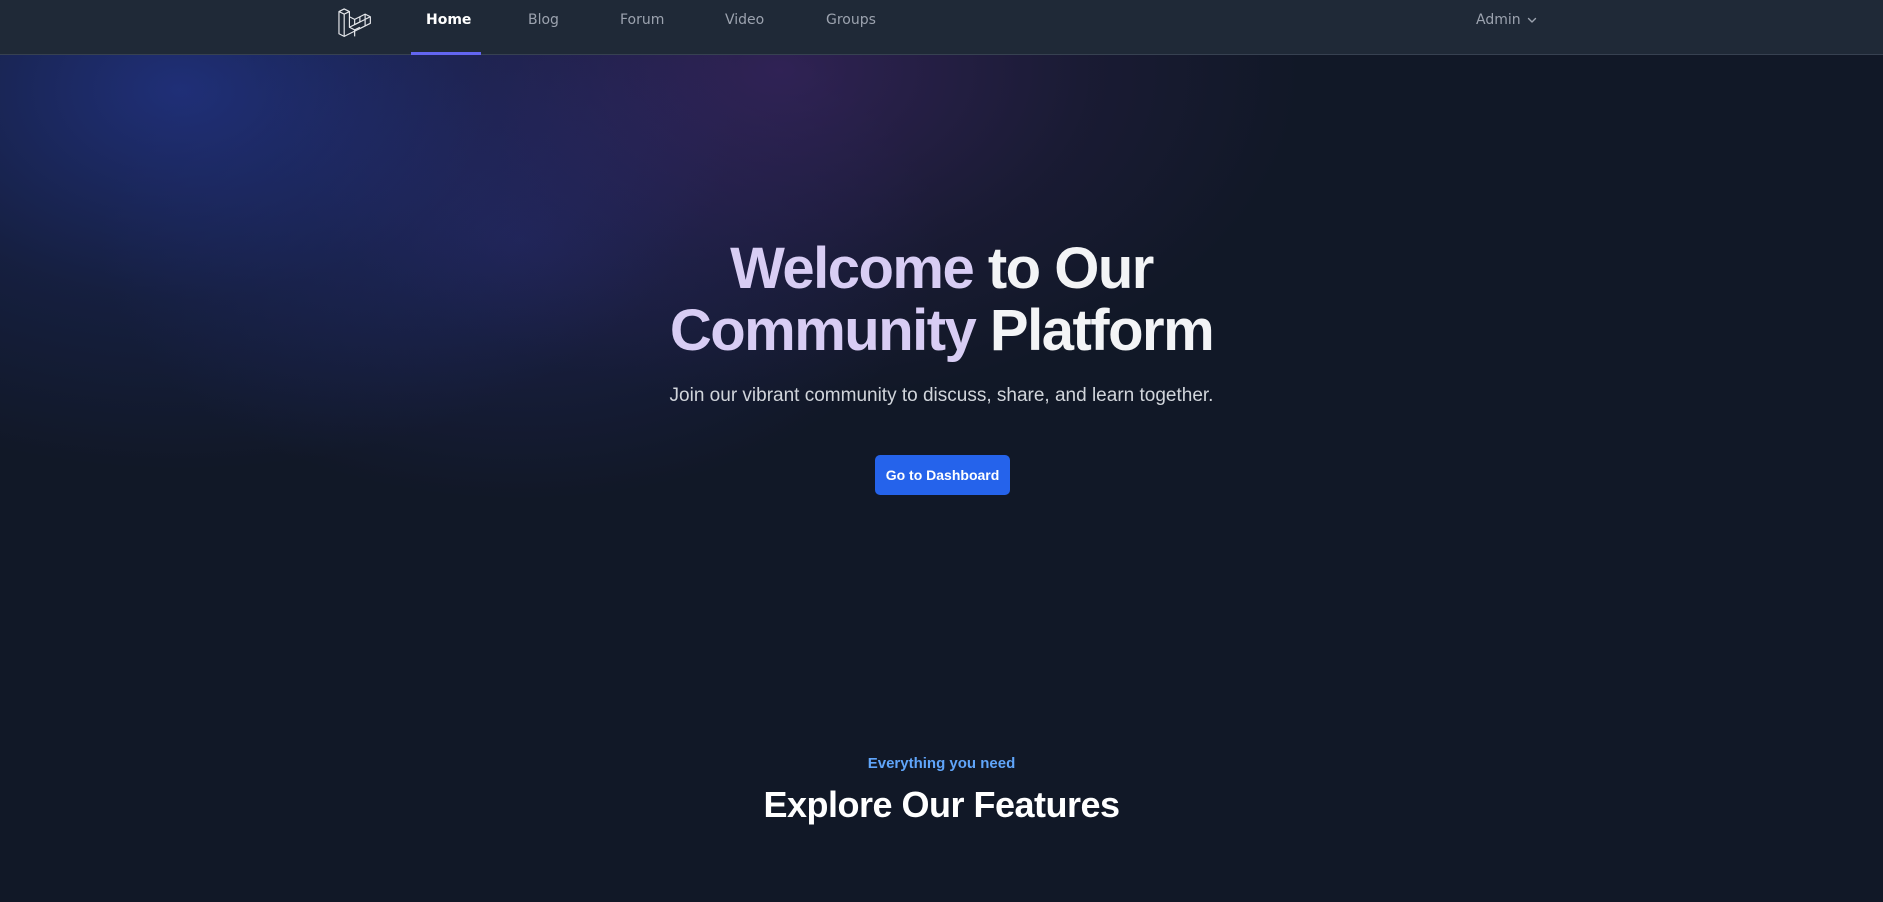 The image size is (1883, 902). What do you see at coordinates (354, 22) in the screenshot?
I see `laravel-logo-icon` at bounding box center [354, 22].